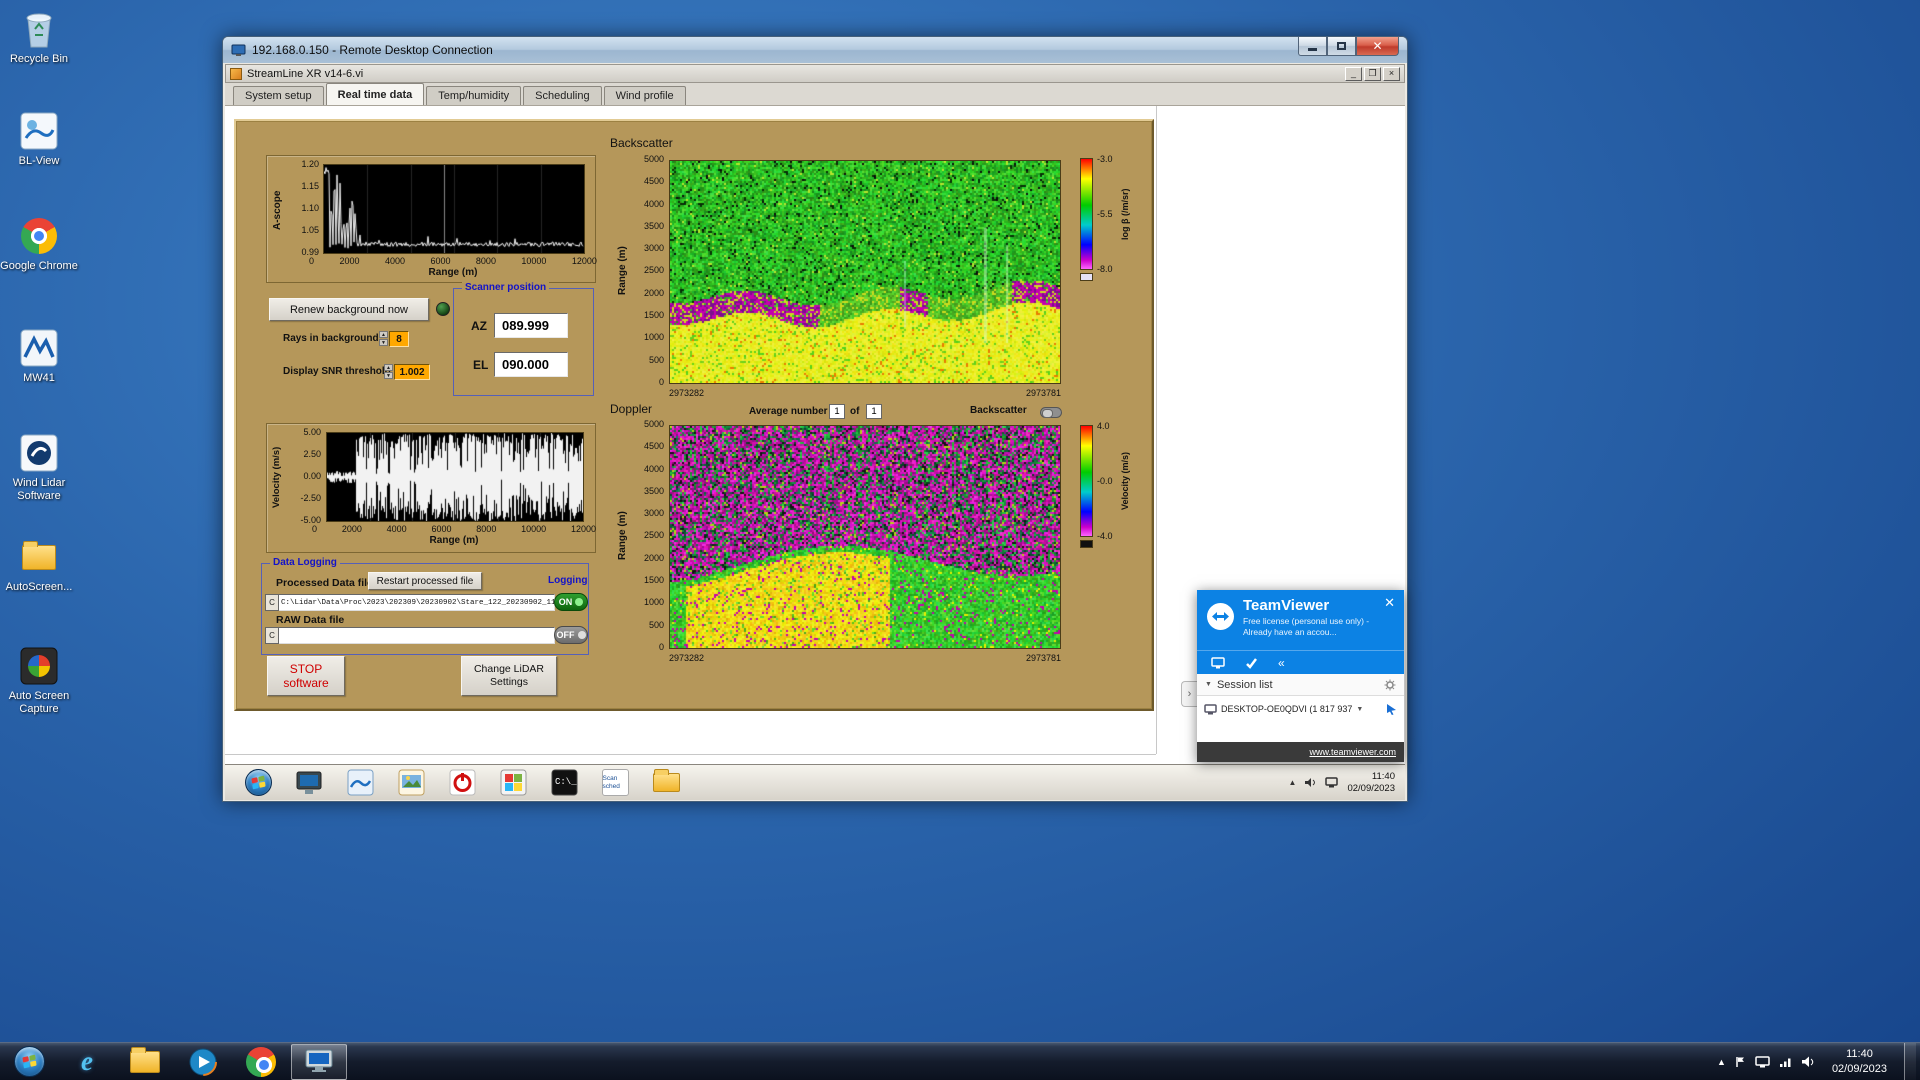 Image resolution: width=1920 pixels, height=1080 pixels. I want to click on tick-label: 4000, so click(653, 203).